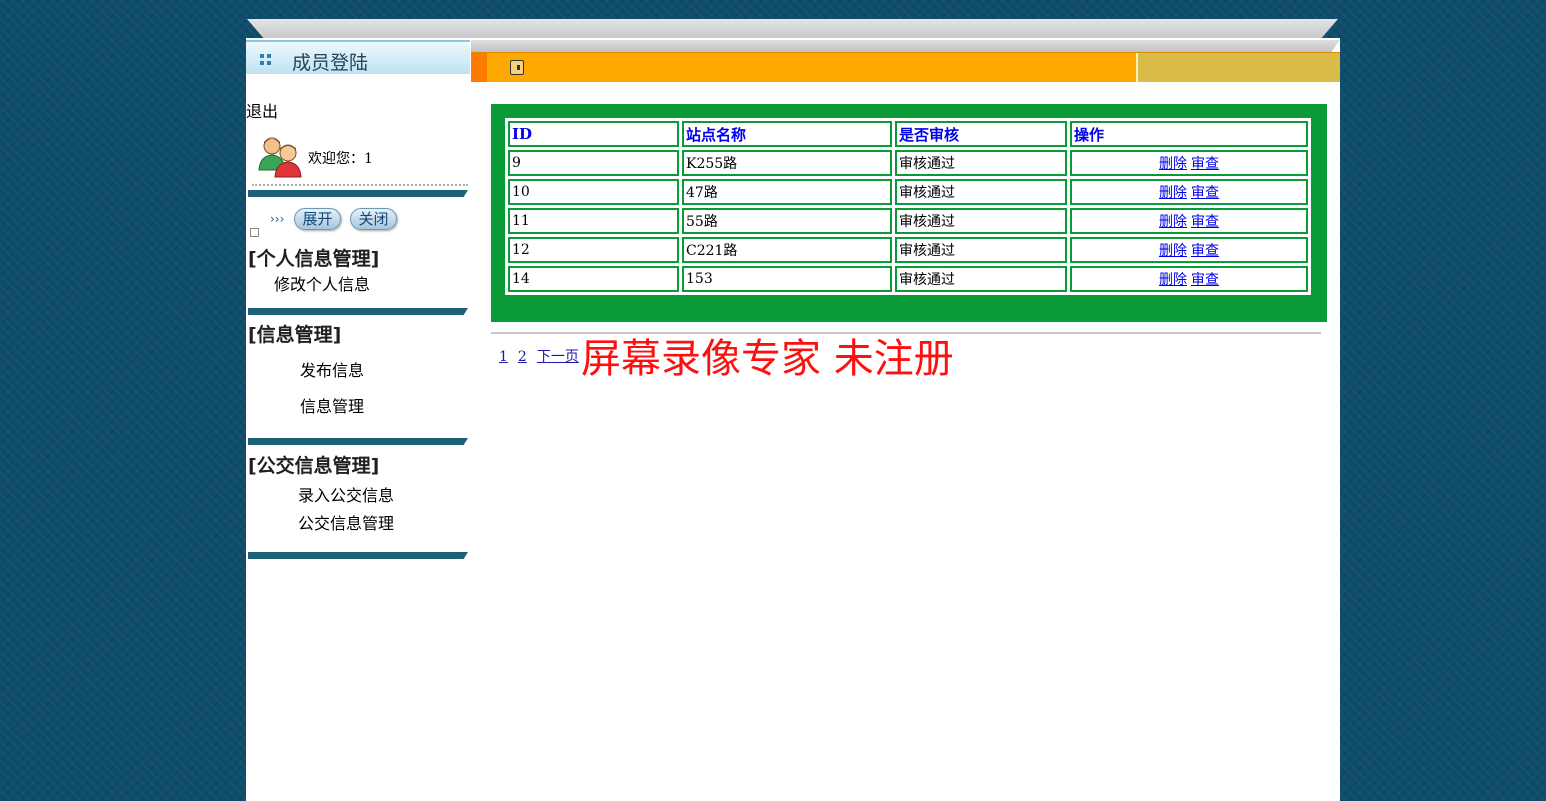  Describe the element at coordinates (332, 369) in the screenshot. I see `menu-item-publish-info: 发布信息` at that location.